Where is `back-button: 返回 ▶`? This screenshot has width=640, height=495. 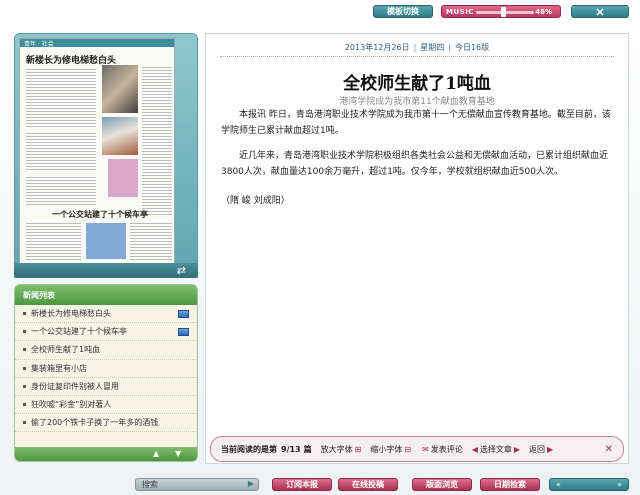
back-button: 返回 ▶ is located at coordinates (541, 449).